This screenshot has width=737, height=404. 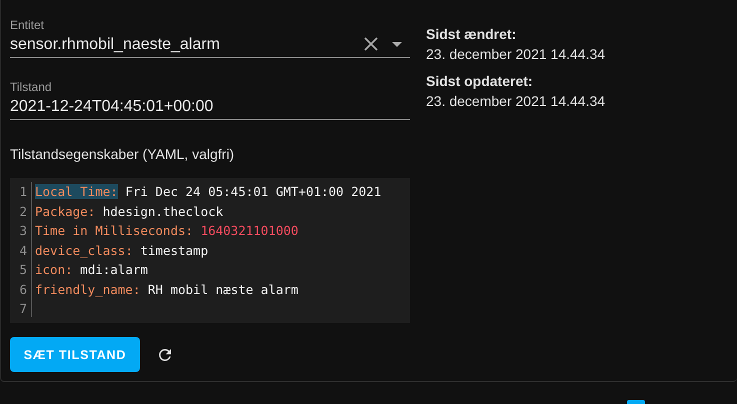 I want to click on caret-icon, so click(x=397, y=44).